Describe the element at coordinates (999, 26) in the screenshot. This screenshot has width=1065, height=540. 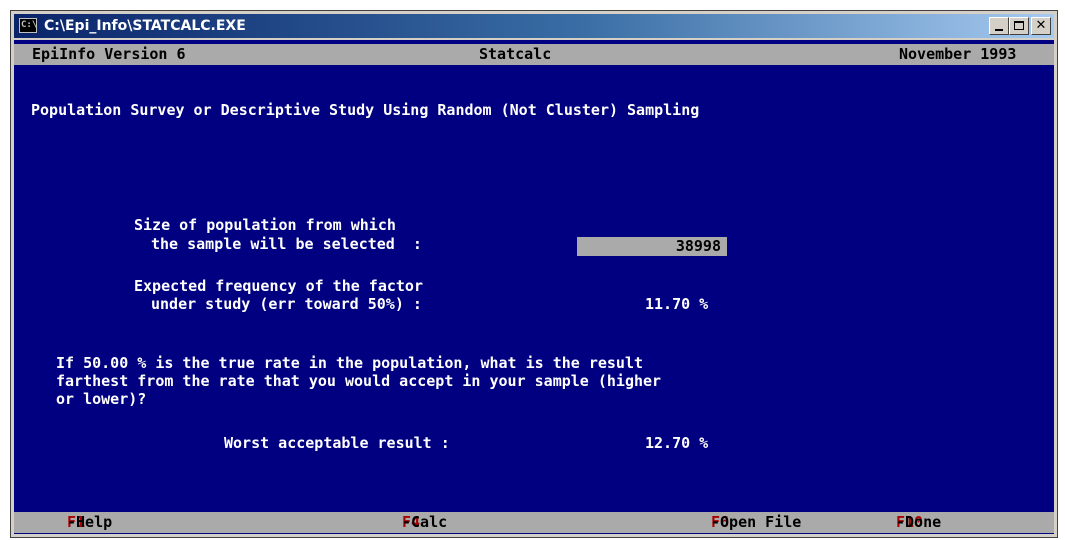
I see `minimize-button` at that location.